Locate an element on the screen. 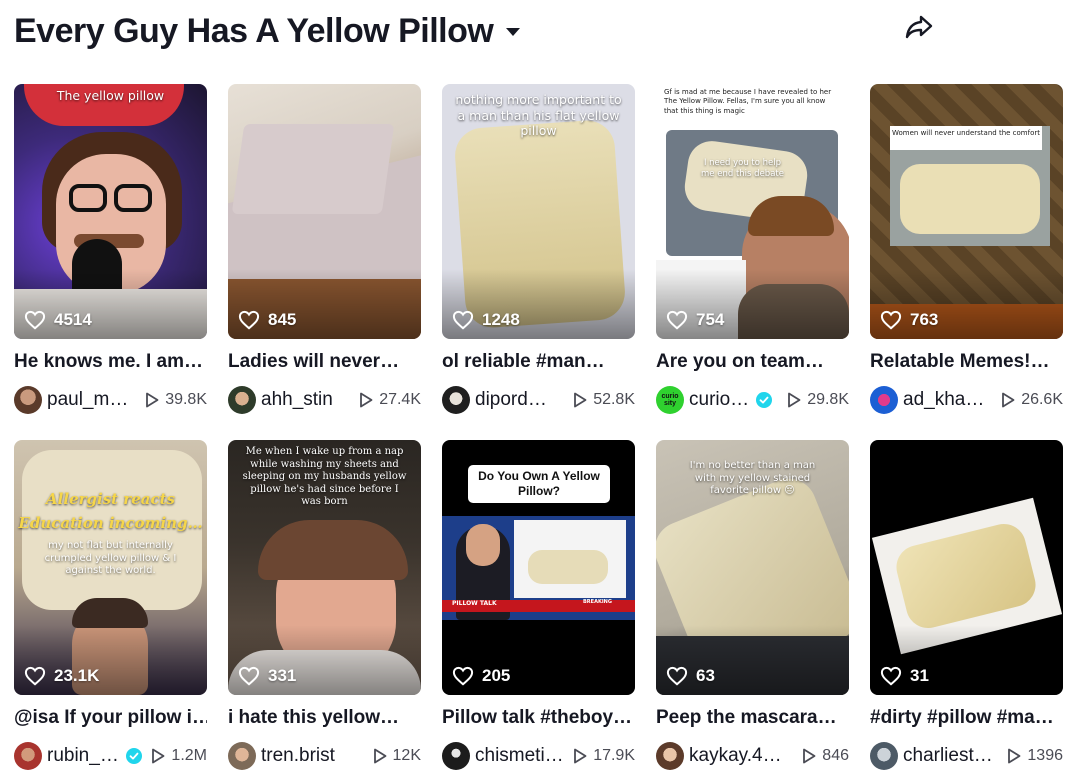 The image size is (1080, 784). news-banner-label: PILLOW TALK is located at coordinates (474, 603).